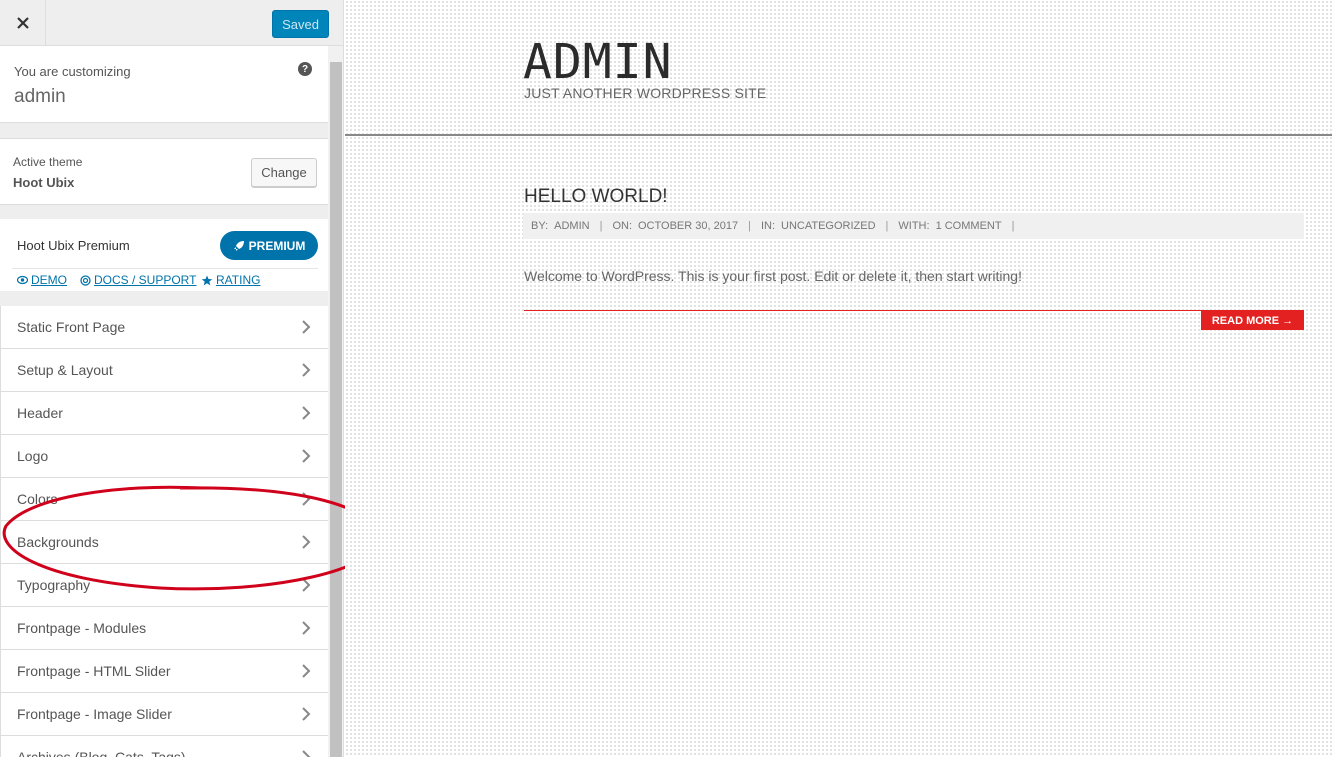  Describe the element at coordinates (828, 226) in the screenshot. I see `meta-category: UNCATEGORIZED` at that location.